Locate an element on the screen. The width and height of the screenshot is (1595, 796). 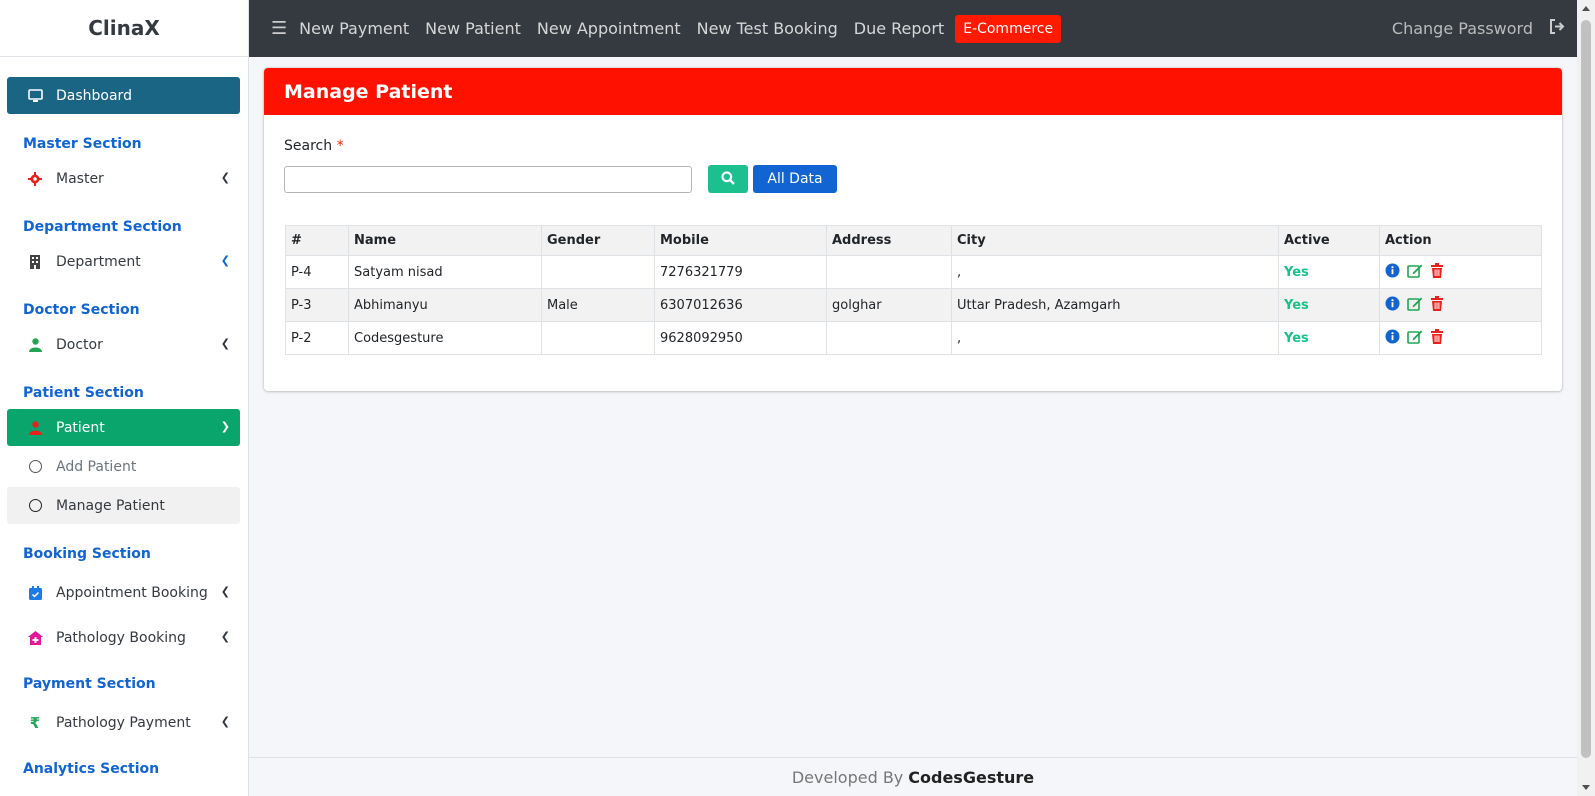
column-header: Address is located at coordinates (889, 240).